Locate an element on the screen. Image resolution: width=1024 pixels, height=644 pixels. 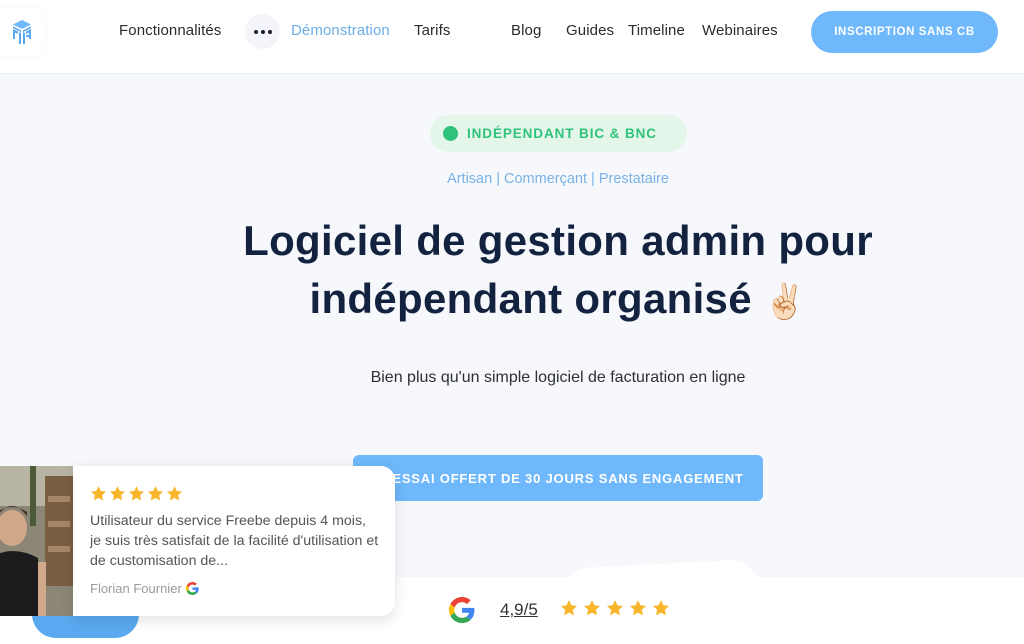
nav-blog: Blog is located at coordinates (526, 30).